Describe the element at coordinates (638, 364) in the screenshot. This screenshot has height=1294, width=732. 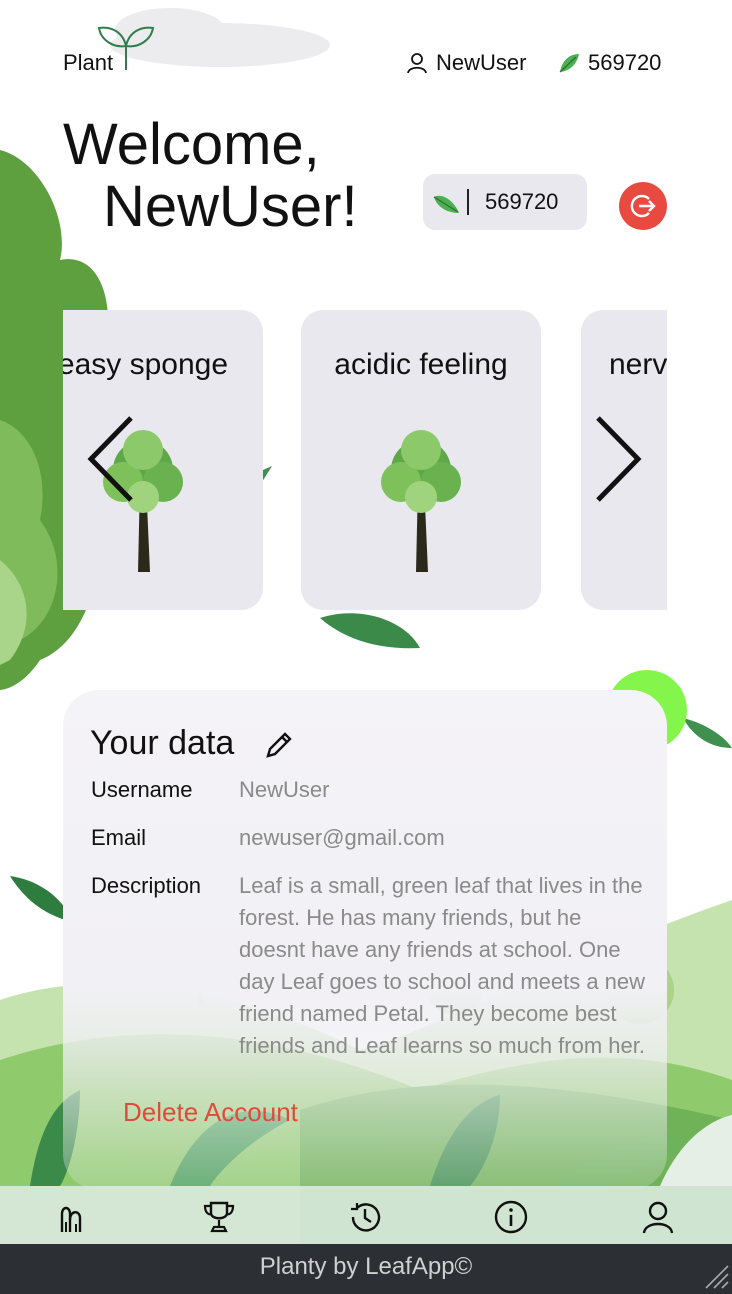
I see `plant-card-title: nerv` at that location.